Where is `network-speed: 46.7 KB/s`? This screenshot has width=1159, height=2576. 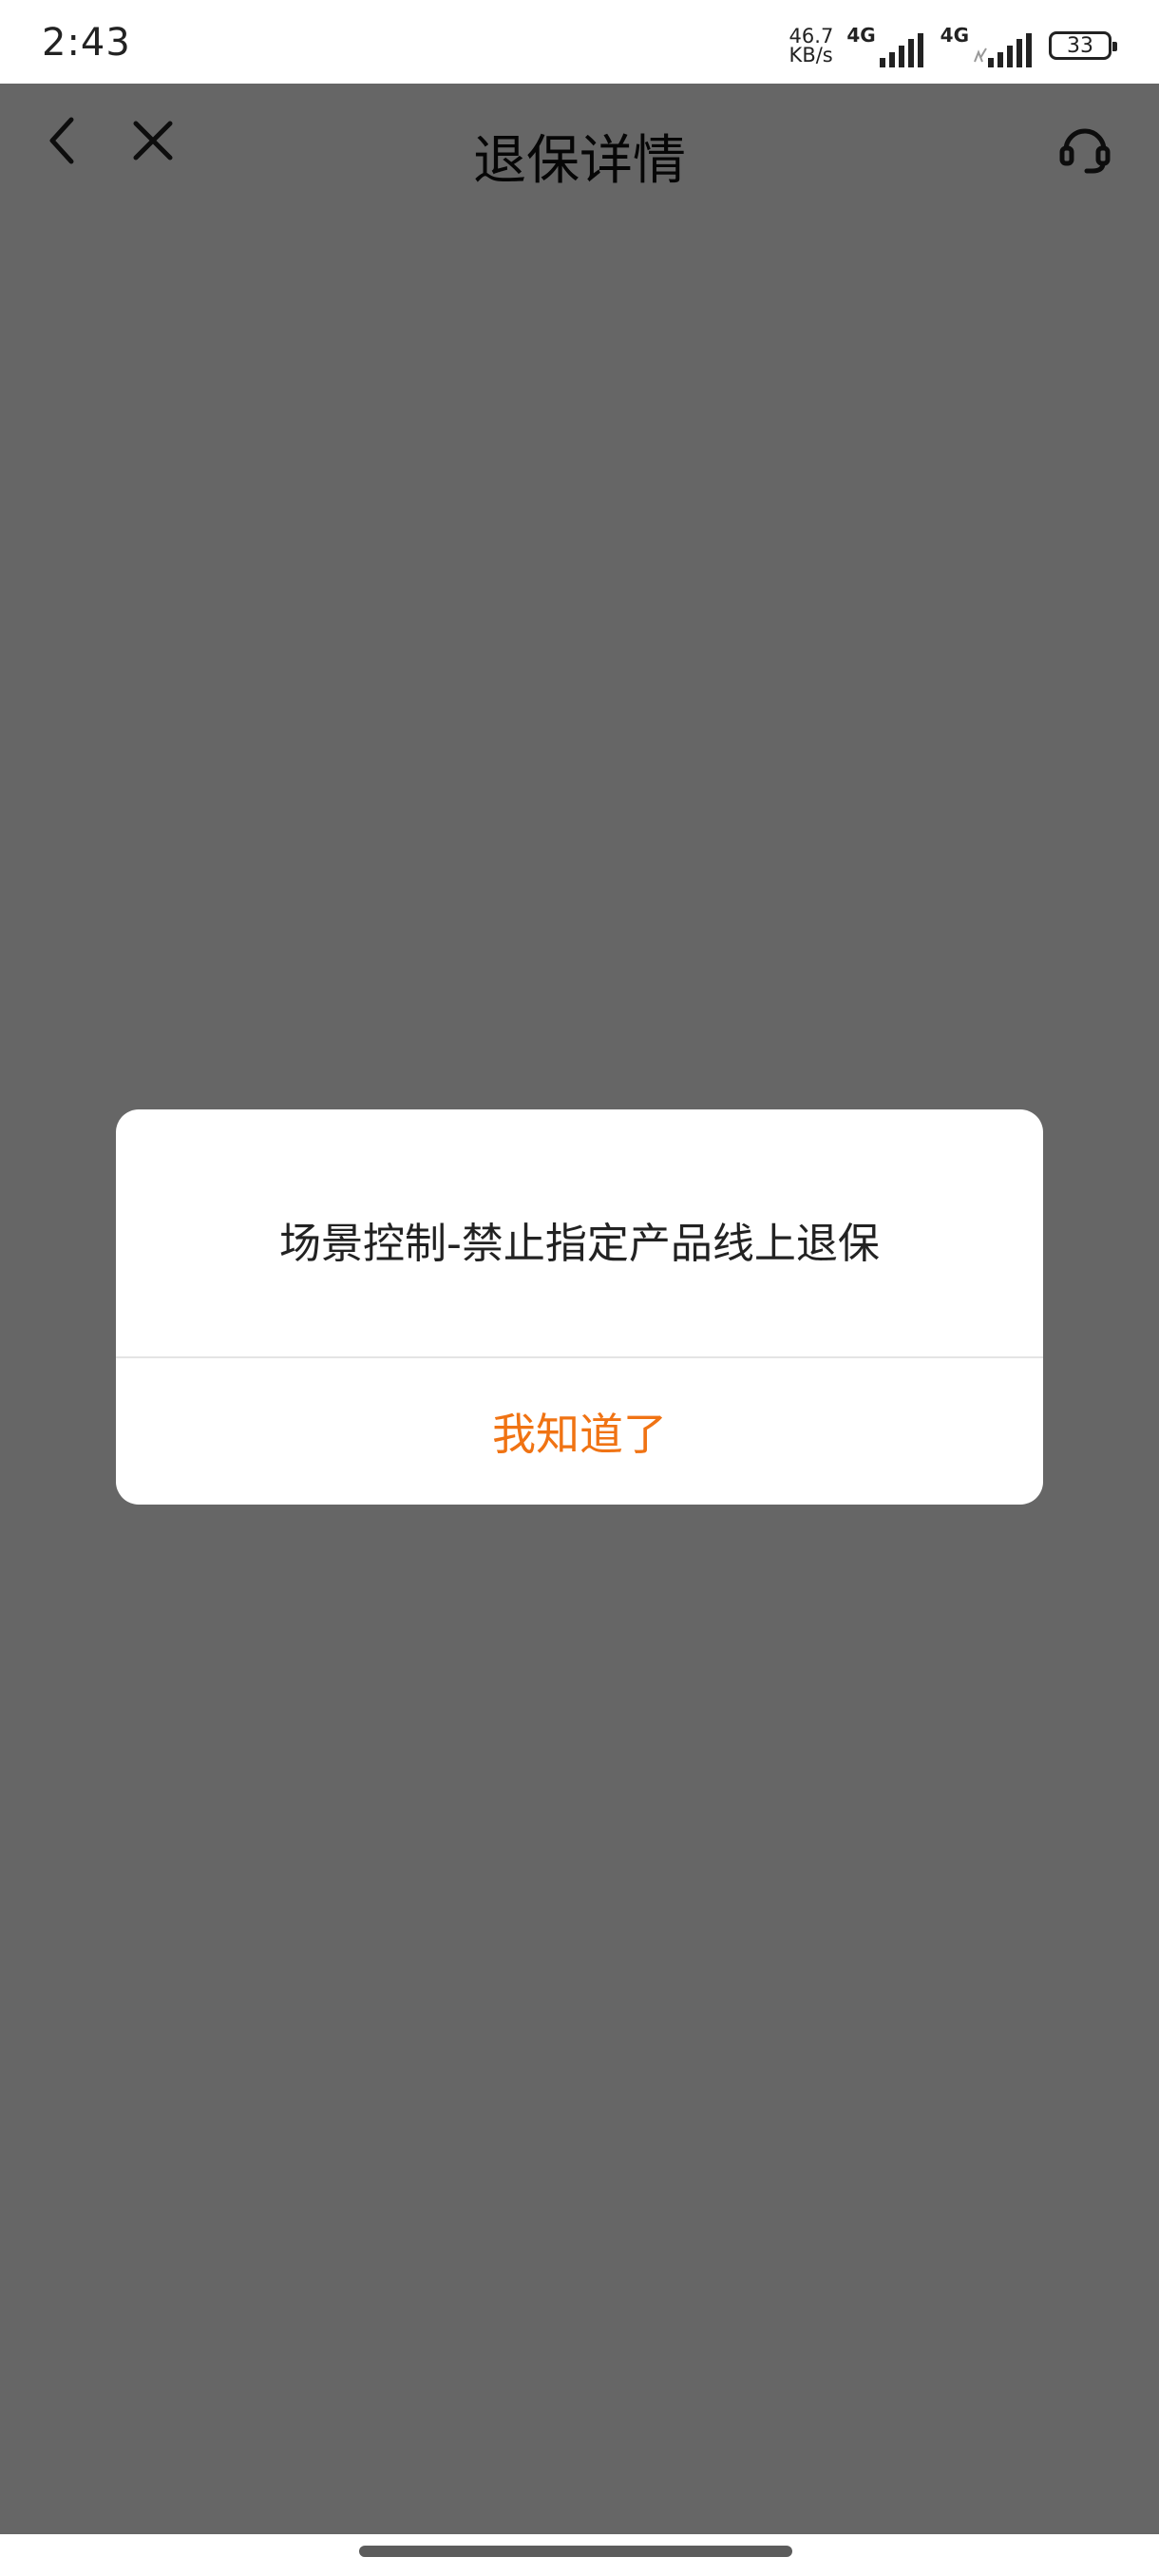 network-speed: 46.7 KB/s is located at coordinates (811, 45).